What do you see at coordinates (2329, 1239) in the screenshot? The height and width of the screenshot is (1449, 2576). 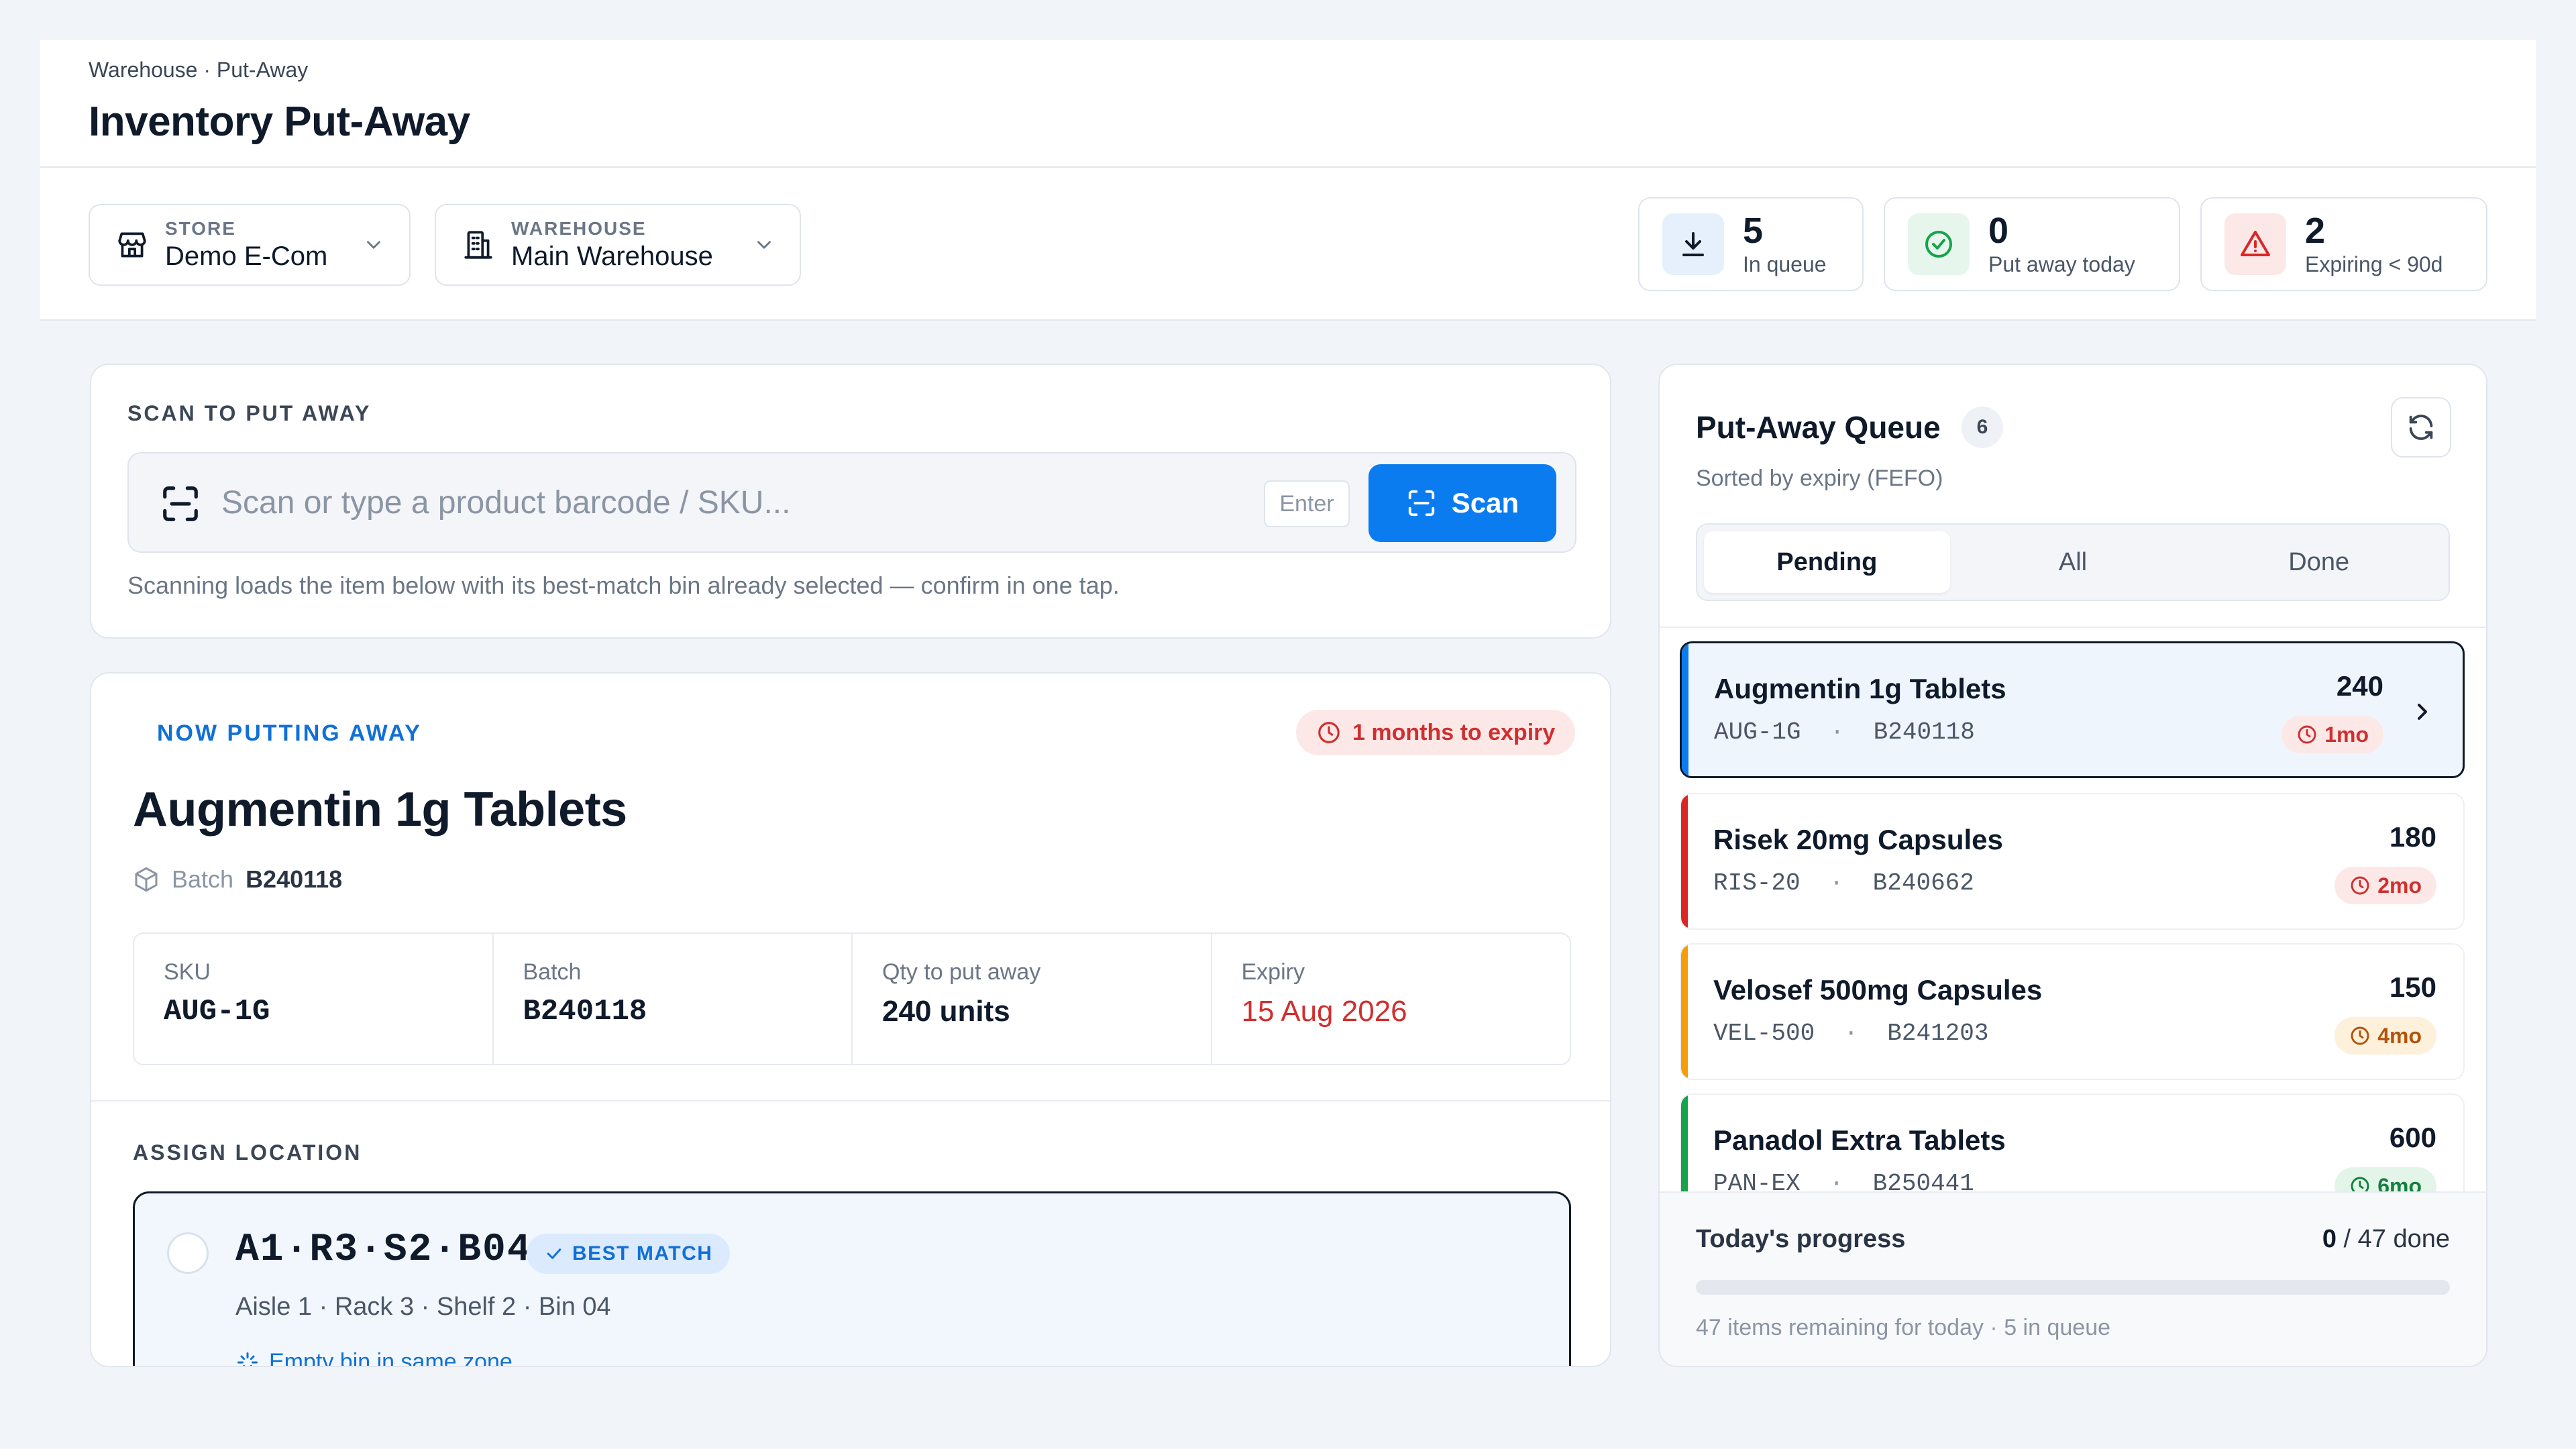 I see `progress-done: 0` at bounding box center [2329, 1239].